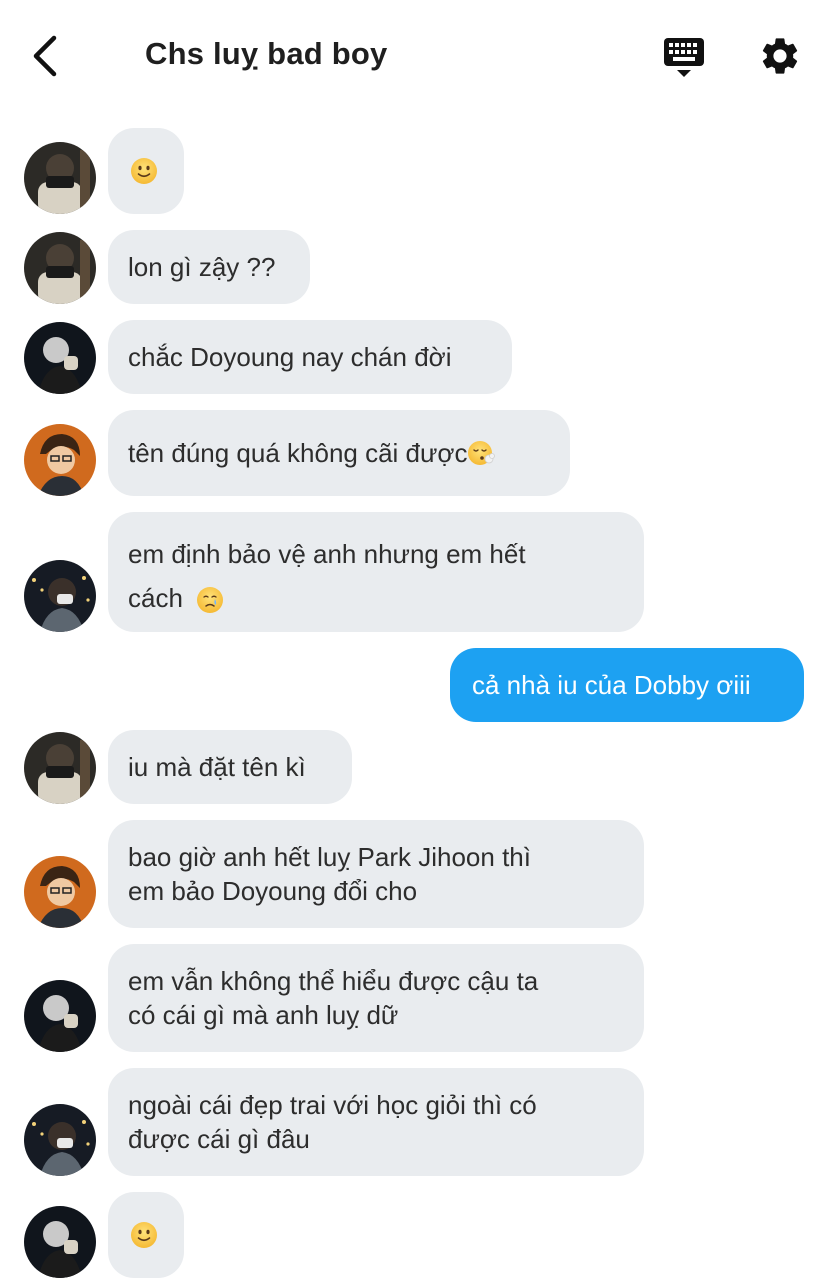  I want to click on message-text-line: em vẫn không thể hiểu được cậu ta, so click(333, 981).